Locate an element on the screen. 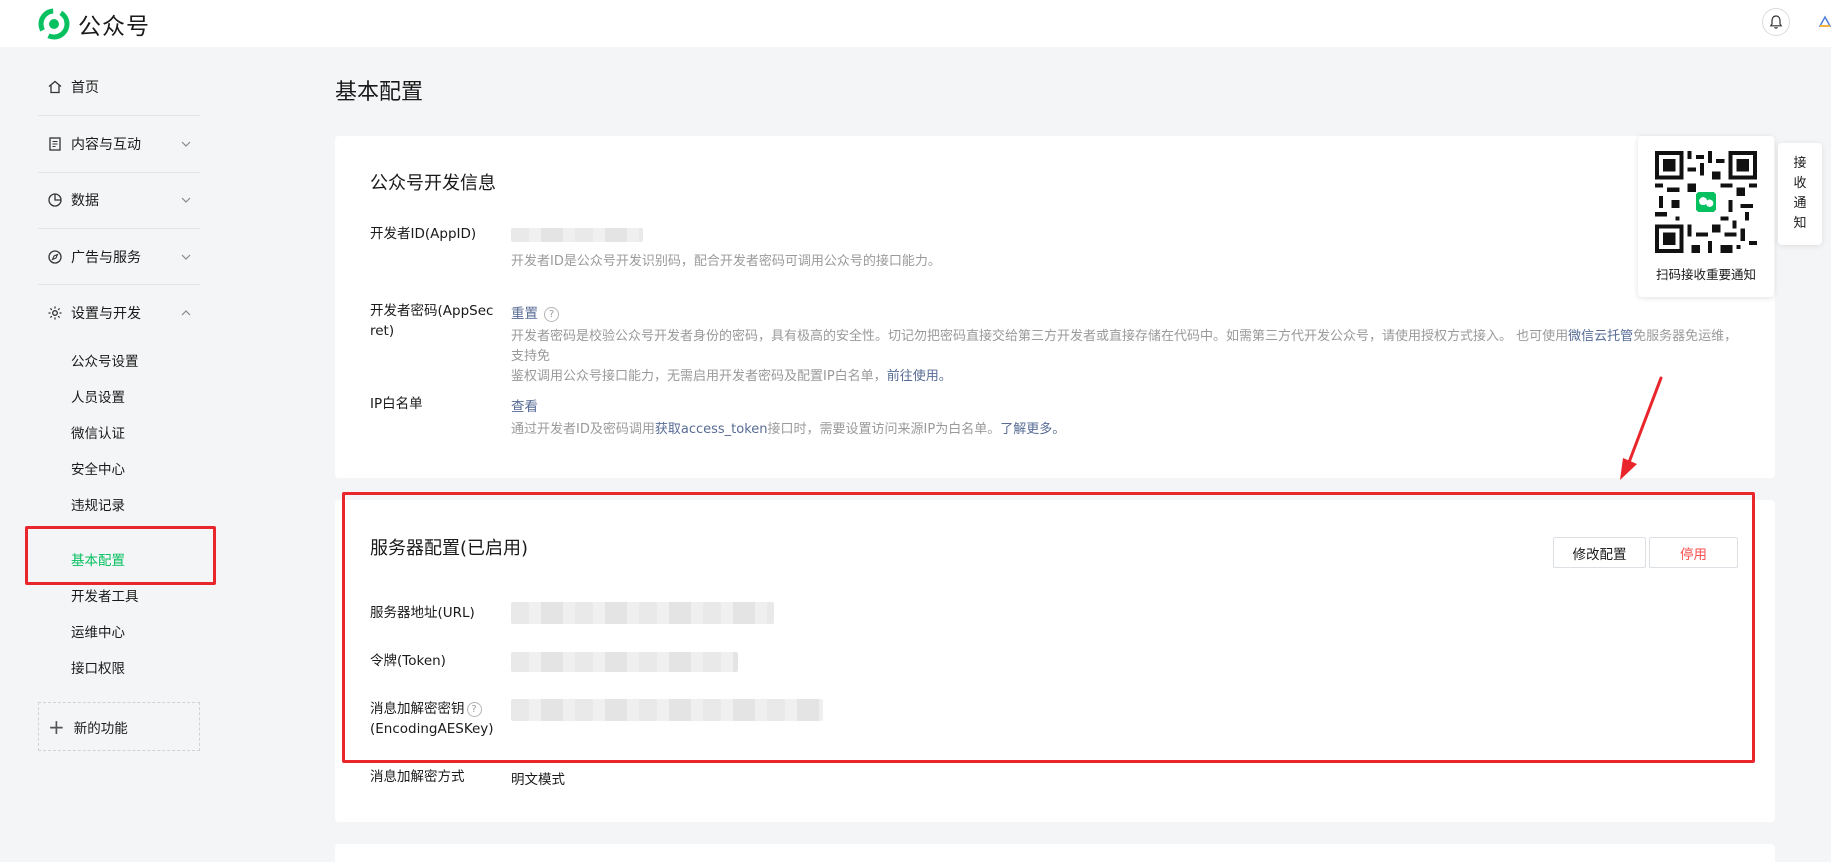 The height and width of the screenshot is (862, 1831). sidebar-subitem-violations: 违规记录 is located at coordinates (98, 504).